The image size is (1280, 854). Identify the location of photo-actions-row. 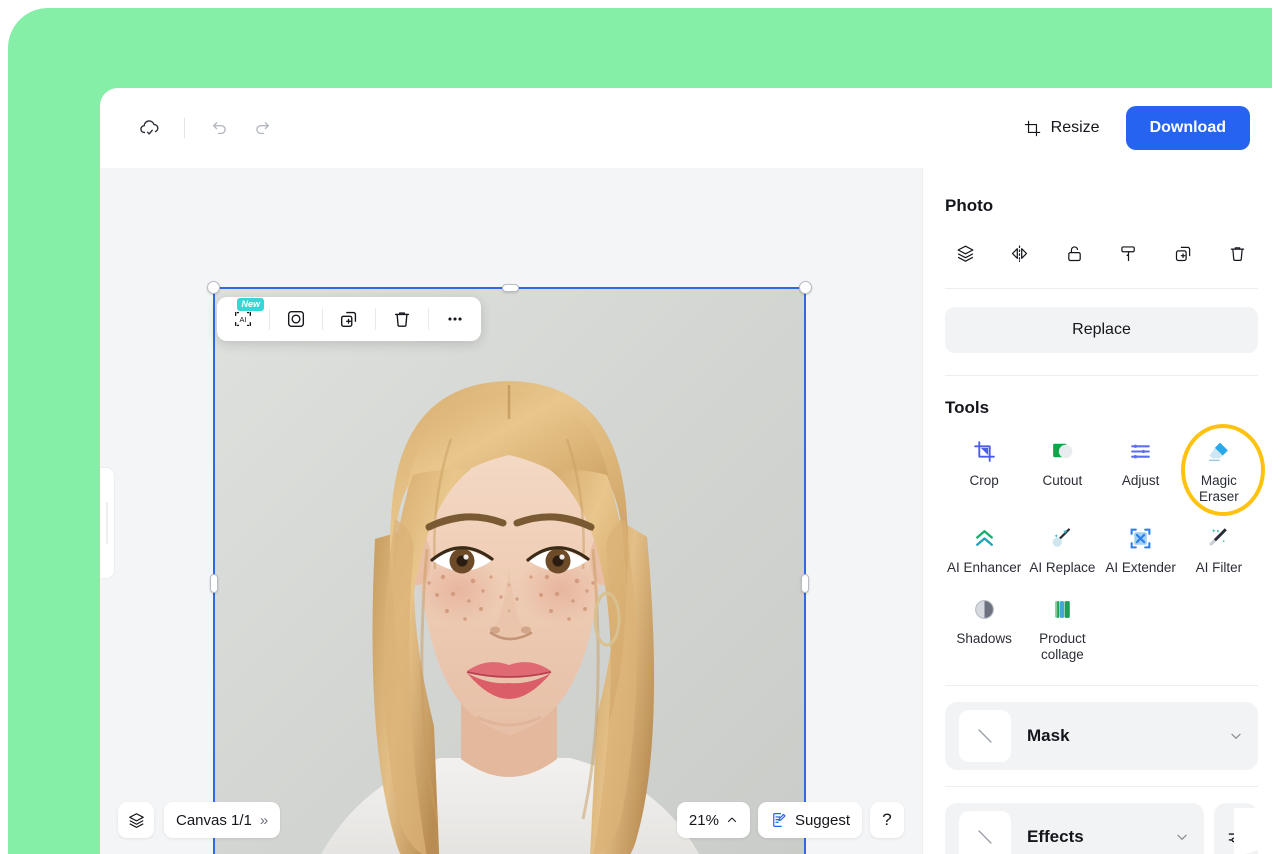
(1101, 262).